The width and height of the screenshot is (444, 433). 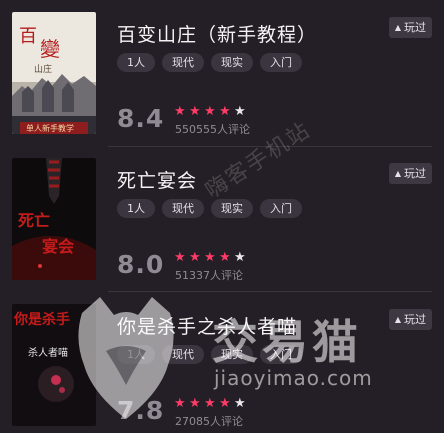 I want to click on score: 8.0, so click(x=141, y=264).